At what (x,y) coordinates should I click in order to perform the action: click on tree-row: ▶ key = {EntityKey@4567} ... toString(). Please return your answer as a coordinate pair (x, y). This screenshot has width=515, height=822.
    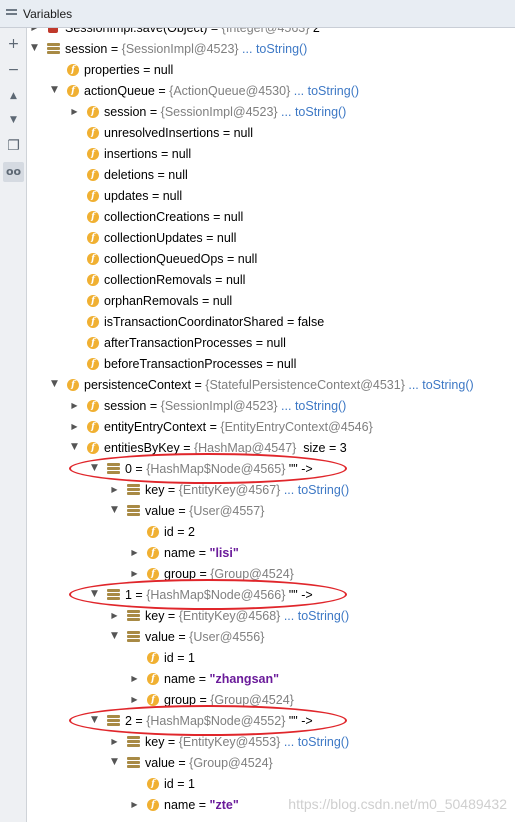
    Looking at the image, I should click on (271, 489).